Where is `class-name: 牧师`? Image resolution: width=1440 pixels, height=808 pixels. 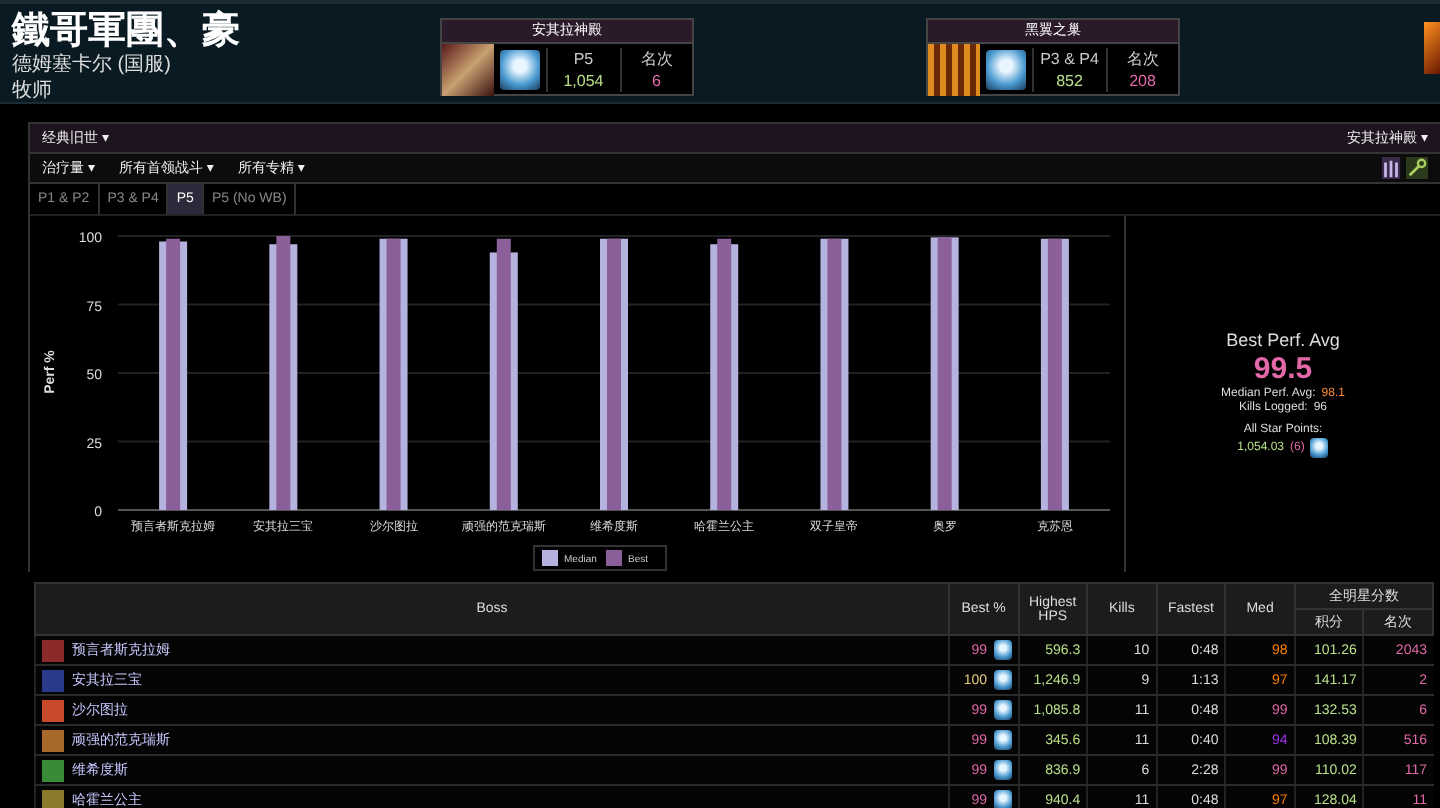
class-name: 牧师 is located at coordinates (33, 91).